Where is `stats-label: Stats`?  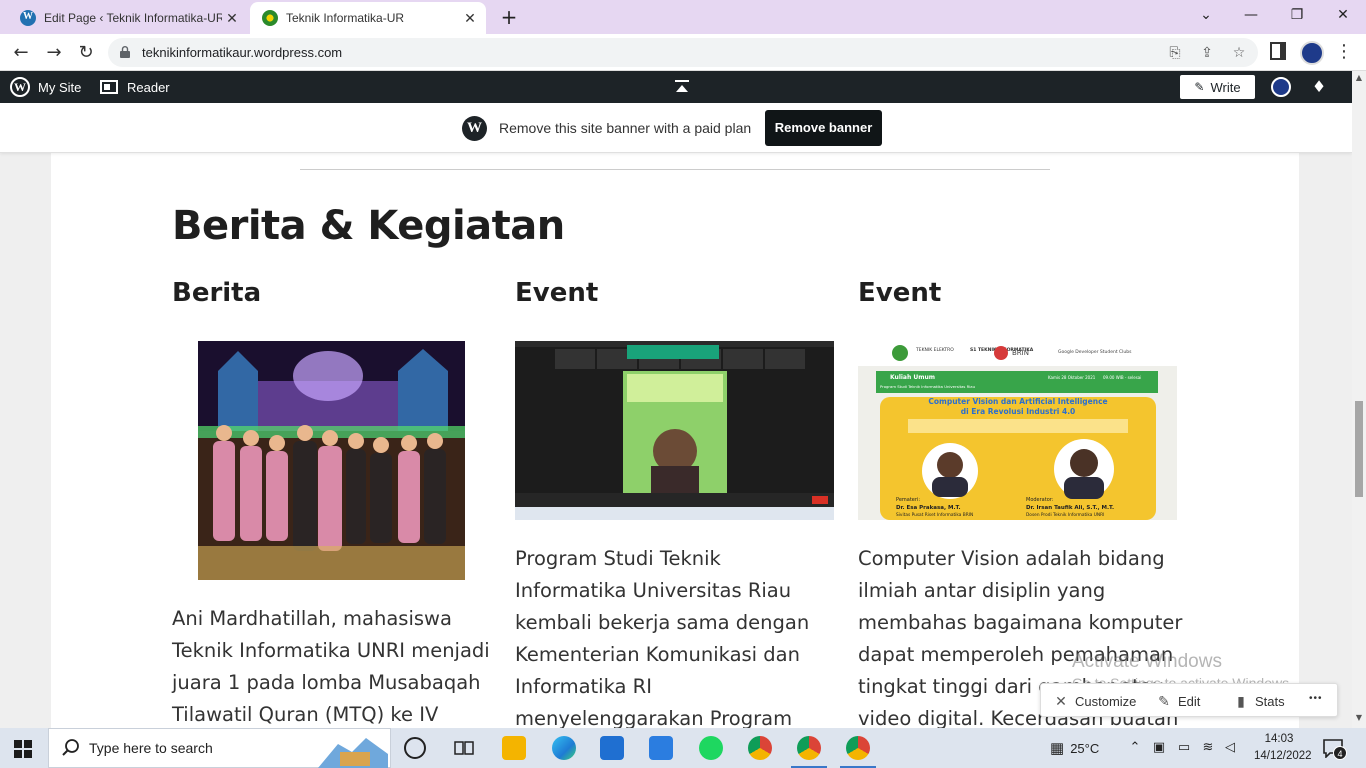 stats-label: Stats is located at coordinates (1270, 701).